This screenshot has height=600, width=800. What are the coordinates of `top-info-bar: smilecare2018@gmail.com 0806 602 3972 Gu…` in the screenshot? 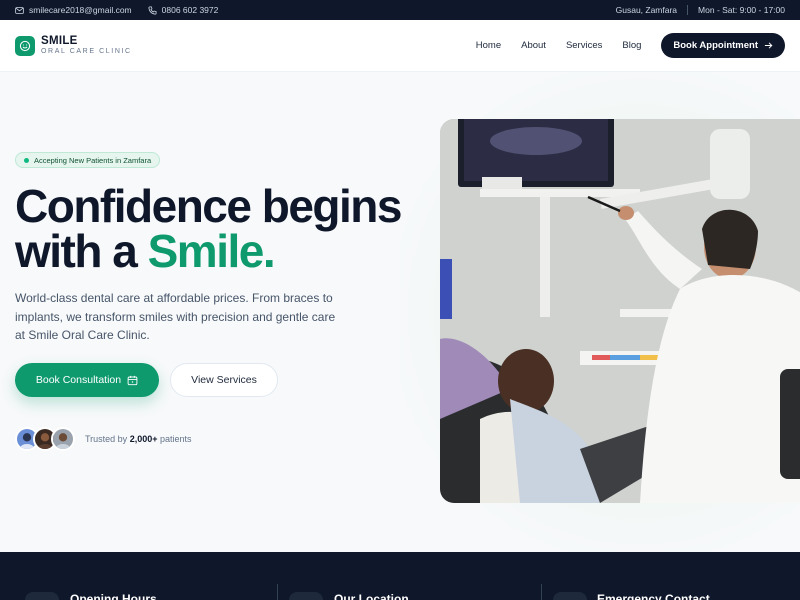 It's located at (400, 10).